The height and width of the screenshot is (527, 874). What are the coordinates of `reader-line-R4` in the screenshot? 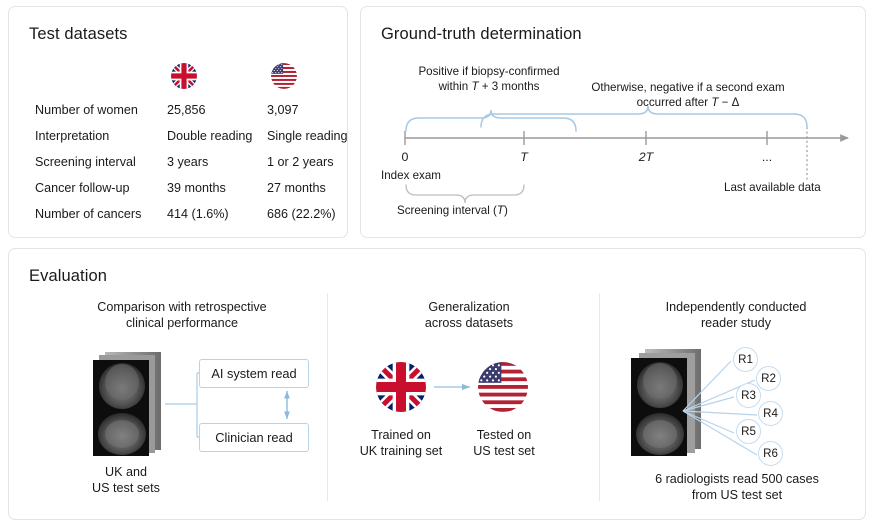 It's located at (720, 413).